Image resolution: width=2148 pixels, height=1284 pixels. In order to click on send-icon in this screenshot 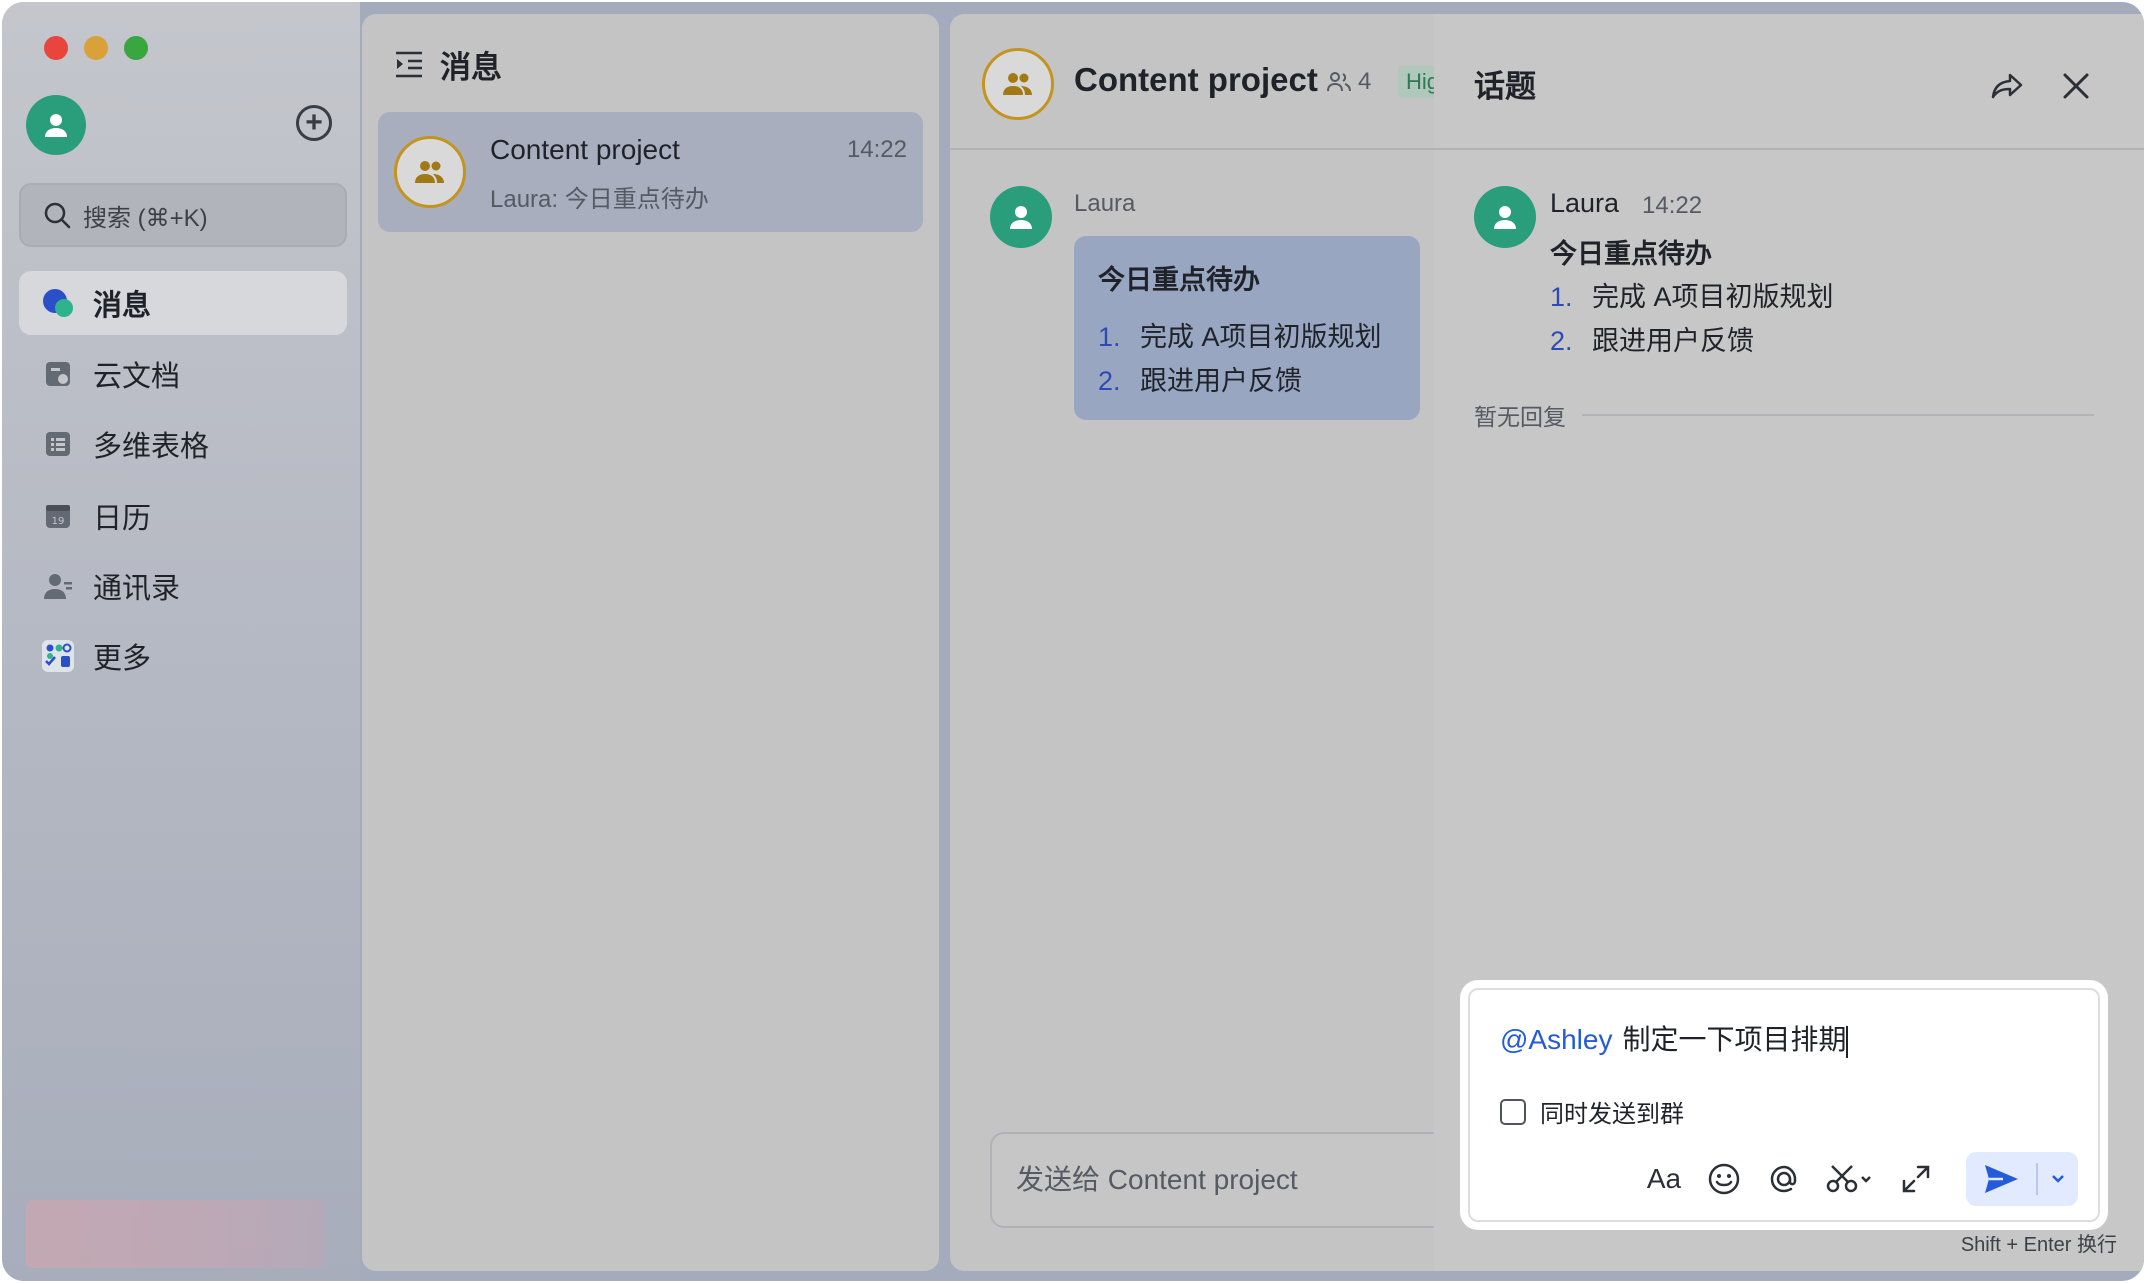, I will do `click(2001, 1179)`.